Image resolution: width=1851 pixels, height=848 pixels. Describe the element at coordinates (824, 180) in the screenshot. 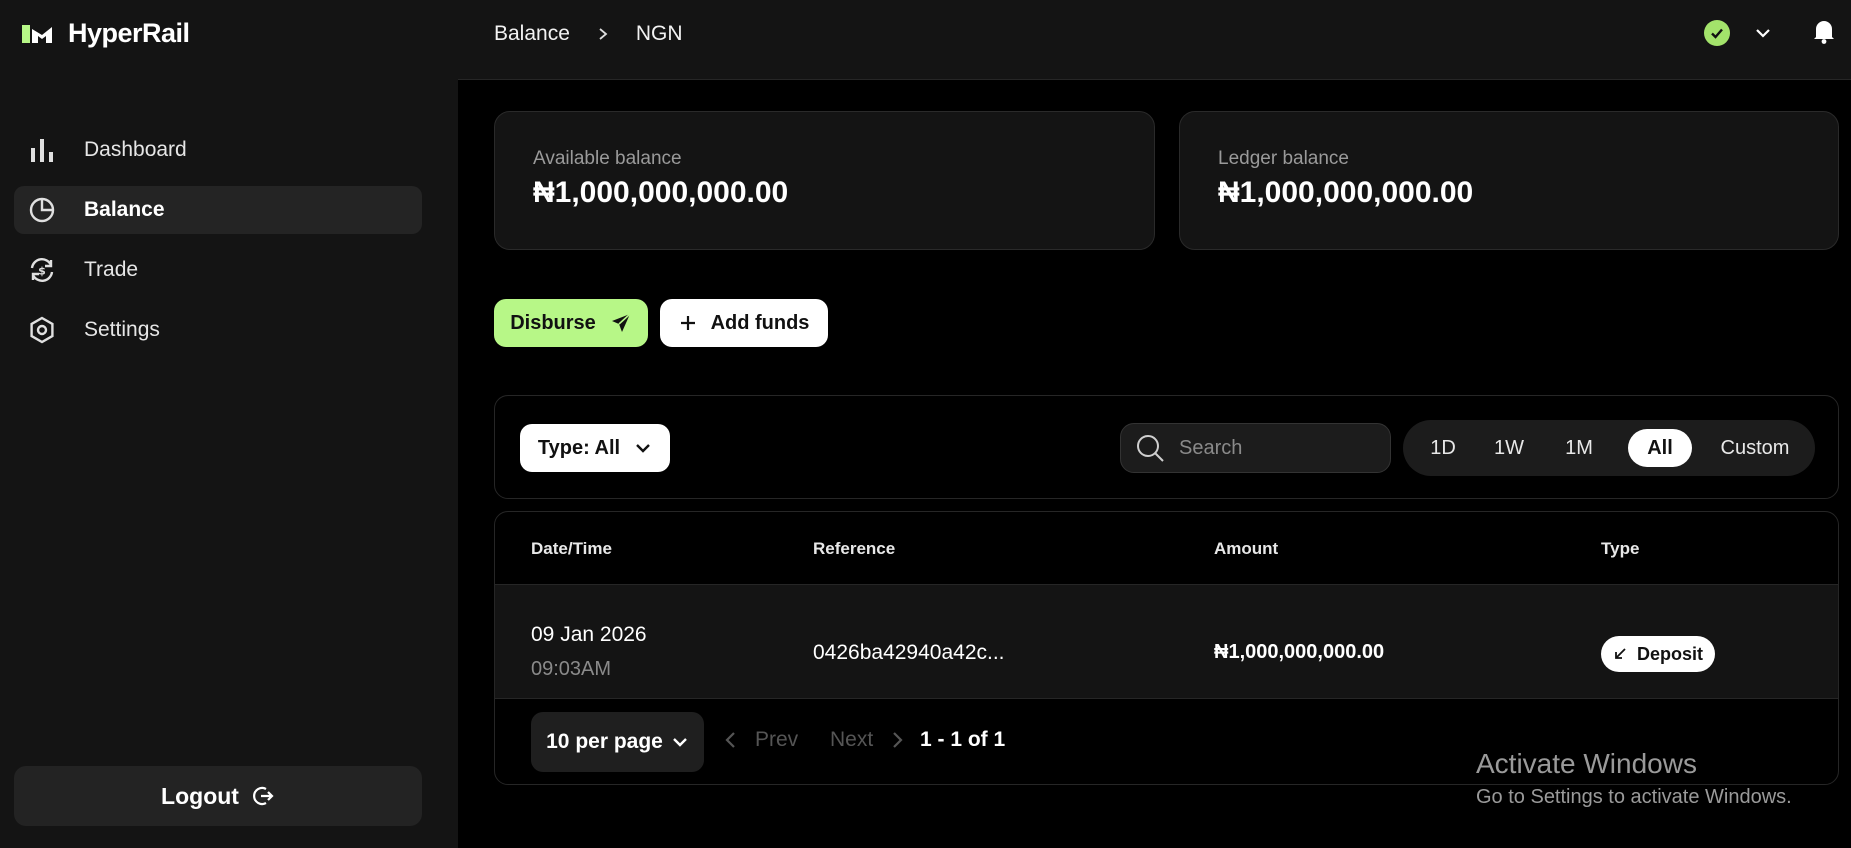

I see `available-balance-card: Available balance ₦1,000,000,000.00` at that location.